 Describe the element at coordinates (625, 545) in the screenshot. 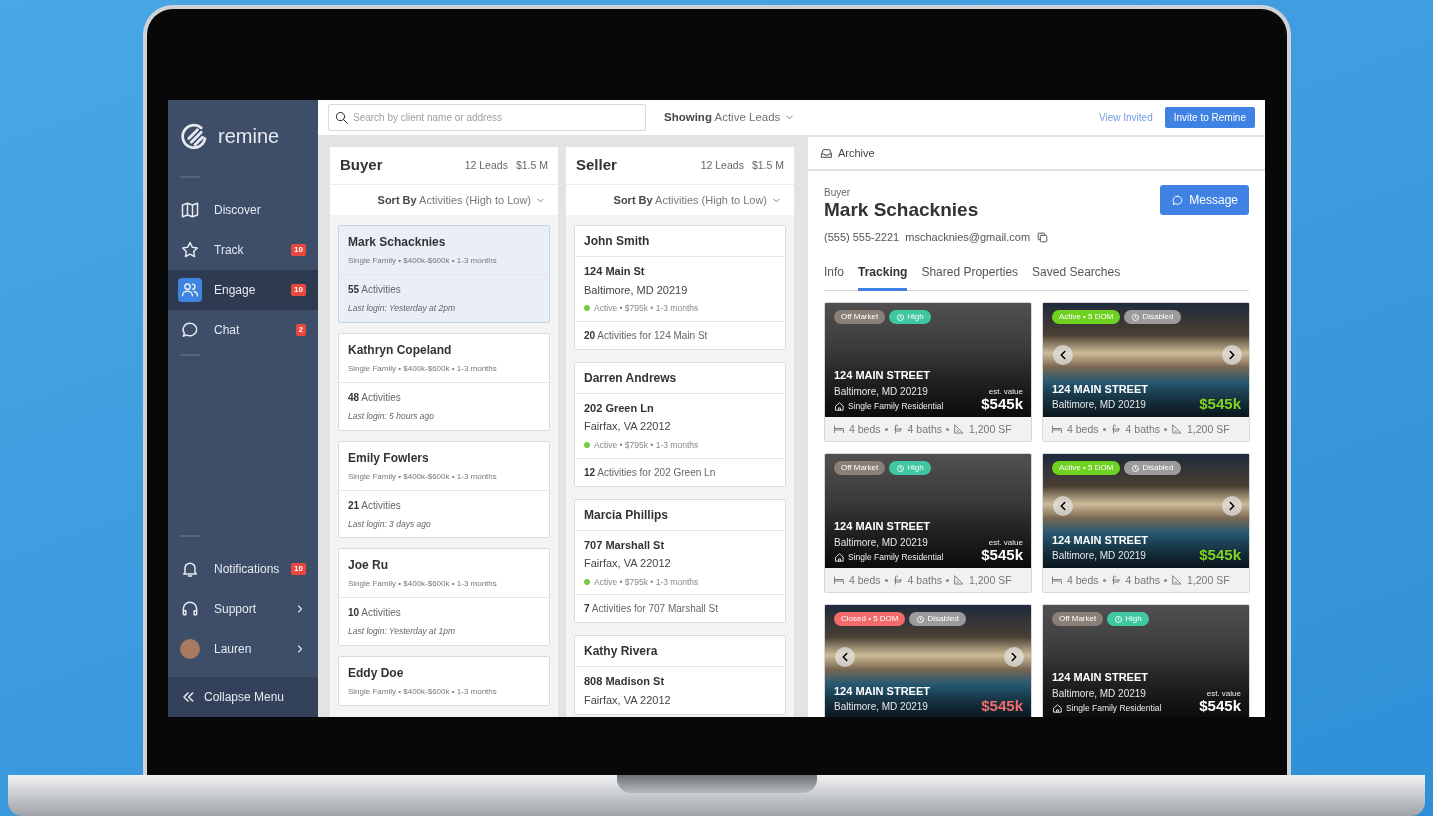

I see `property-address: 707 Marshall St` at that location.